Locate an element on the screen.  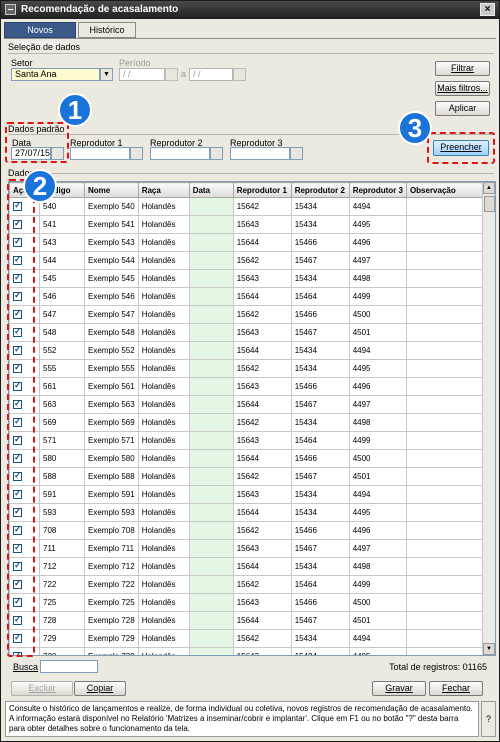
codigo-cell: 580 is located at coordinates (62, 458).